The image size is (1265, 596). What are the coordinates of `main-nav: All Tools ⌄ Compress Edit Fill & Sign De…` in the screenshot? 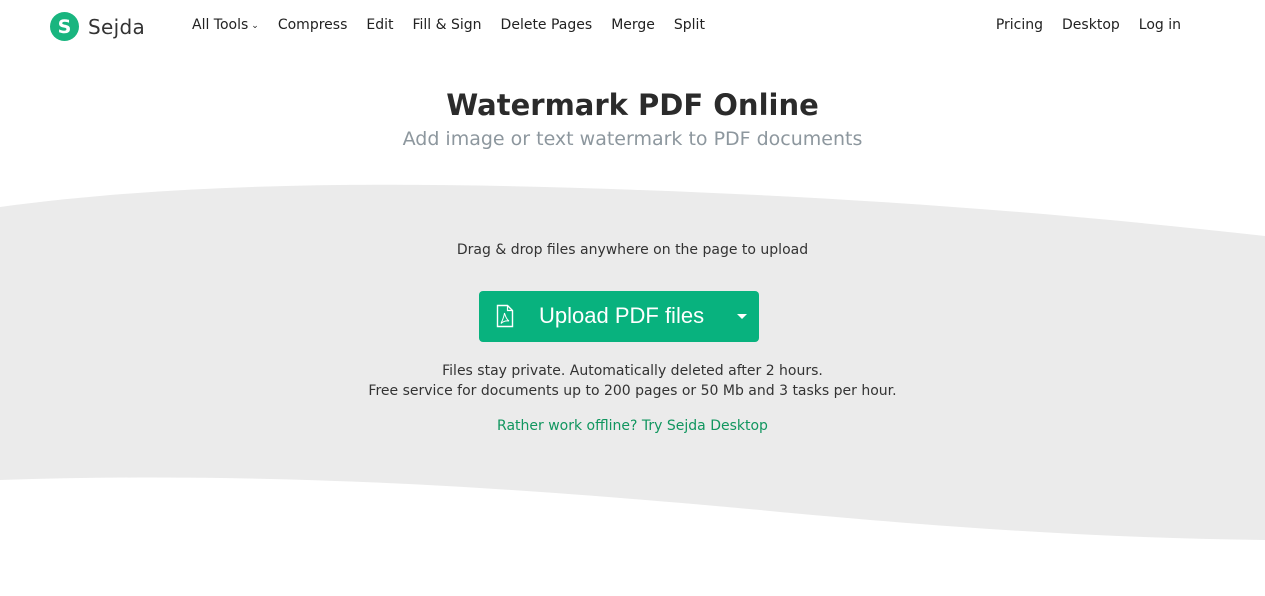 It's located at (458, 25).